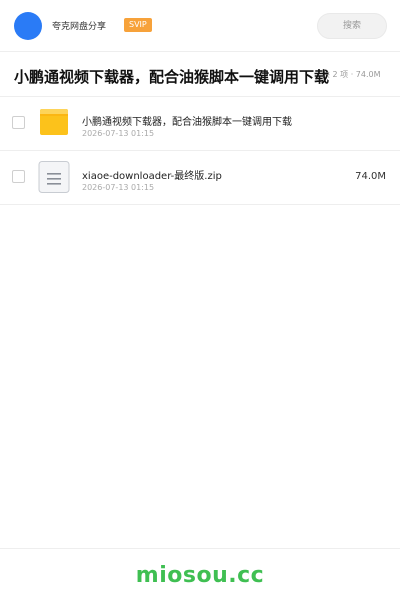  I want to click on footer: miosou.cc, so click(200, 574).